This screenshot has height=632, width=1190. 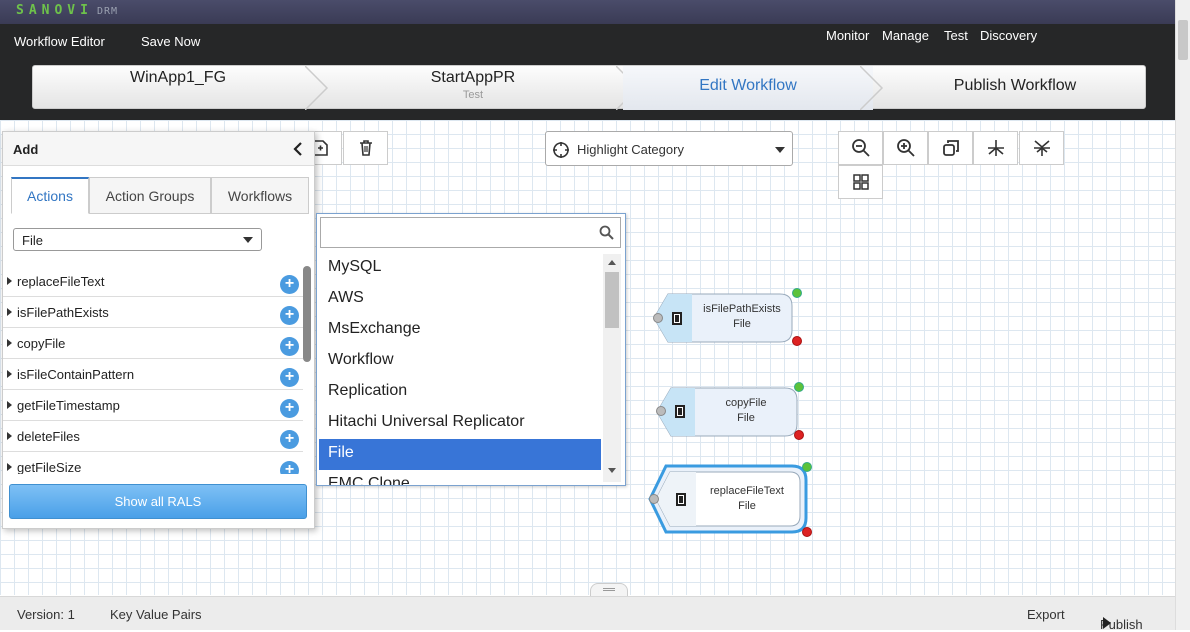 I want to click on action-label: copyFile, so click(x=41, y=343).